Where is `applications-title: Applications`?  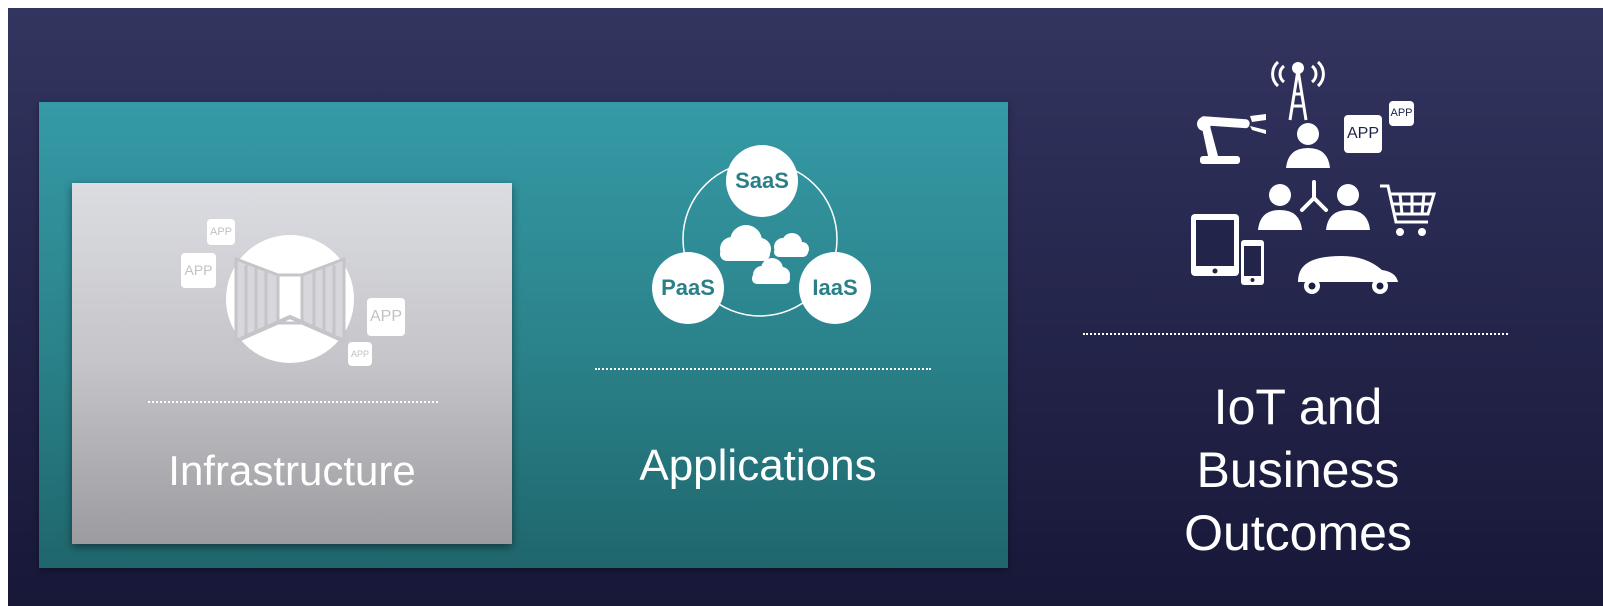 applications-title: Applications is located at coordinates (758, 465).